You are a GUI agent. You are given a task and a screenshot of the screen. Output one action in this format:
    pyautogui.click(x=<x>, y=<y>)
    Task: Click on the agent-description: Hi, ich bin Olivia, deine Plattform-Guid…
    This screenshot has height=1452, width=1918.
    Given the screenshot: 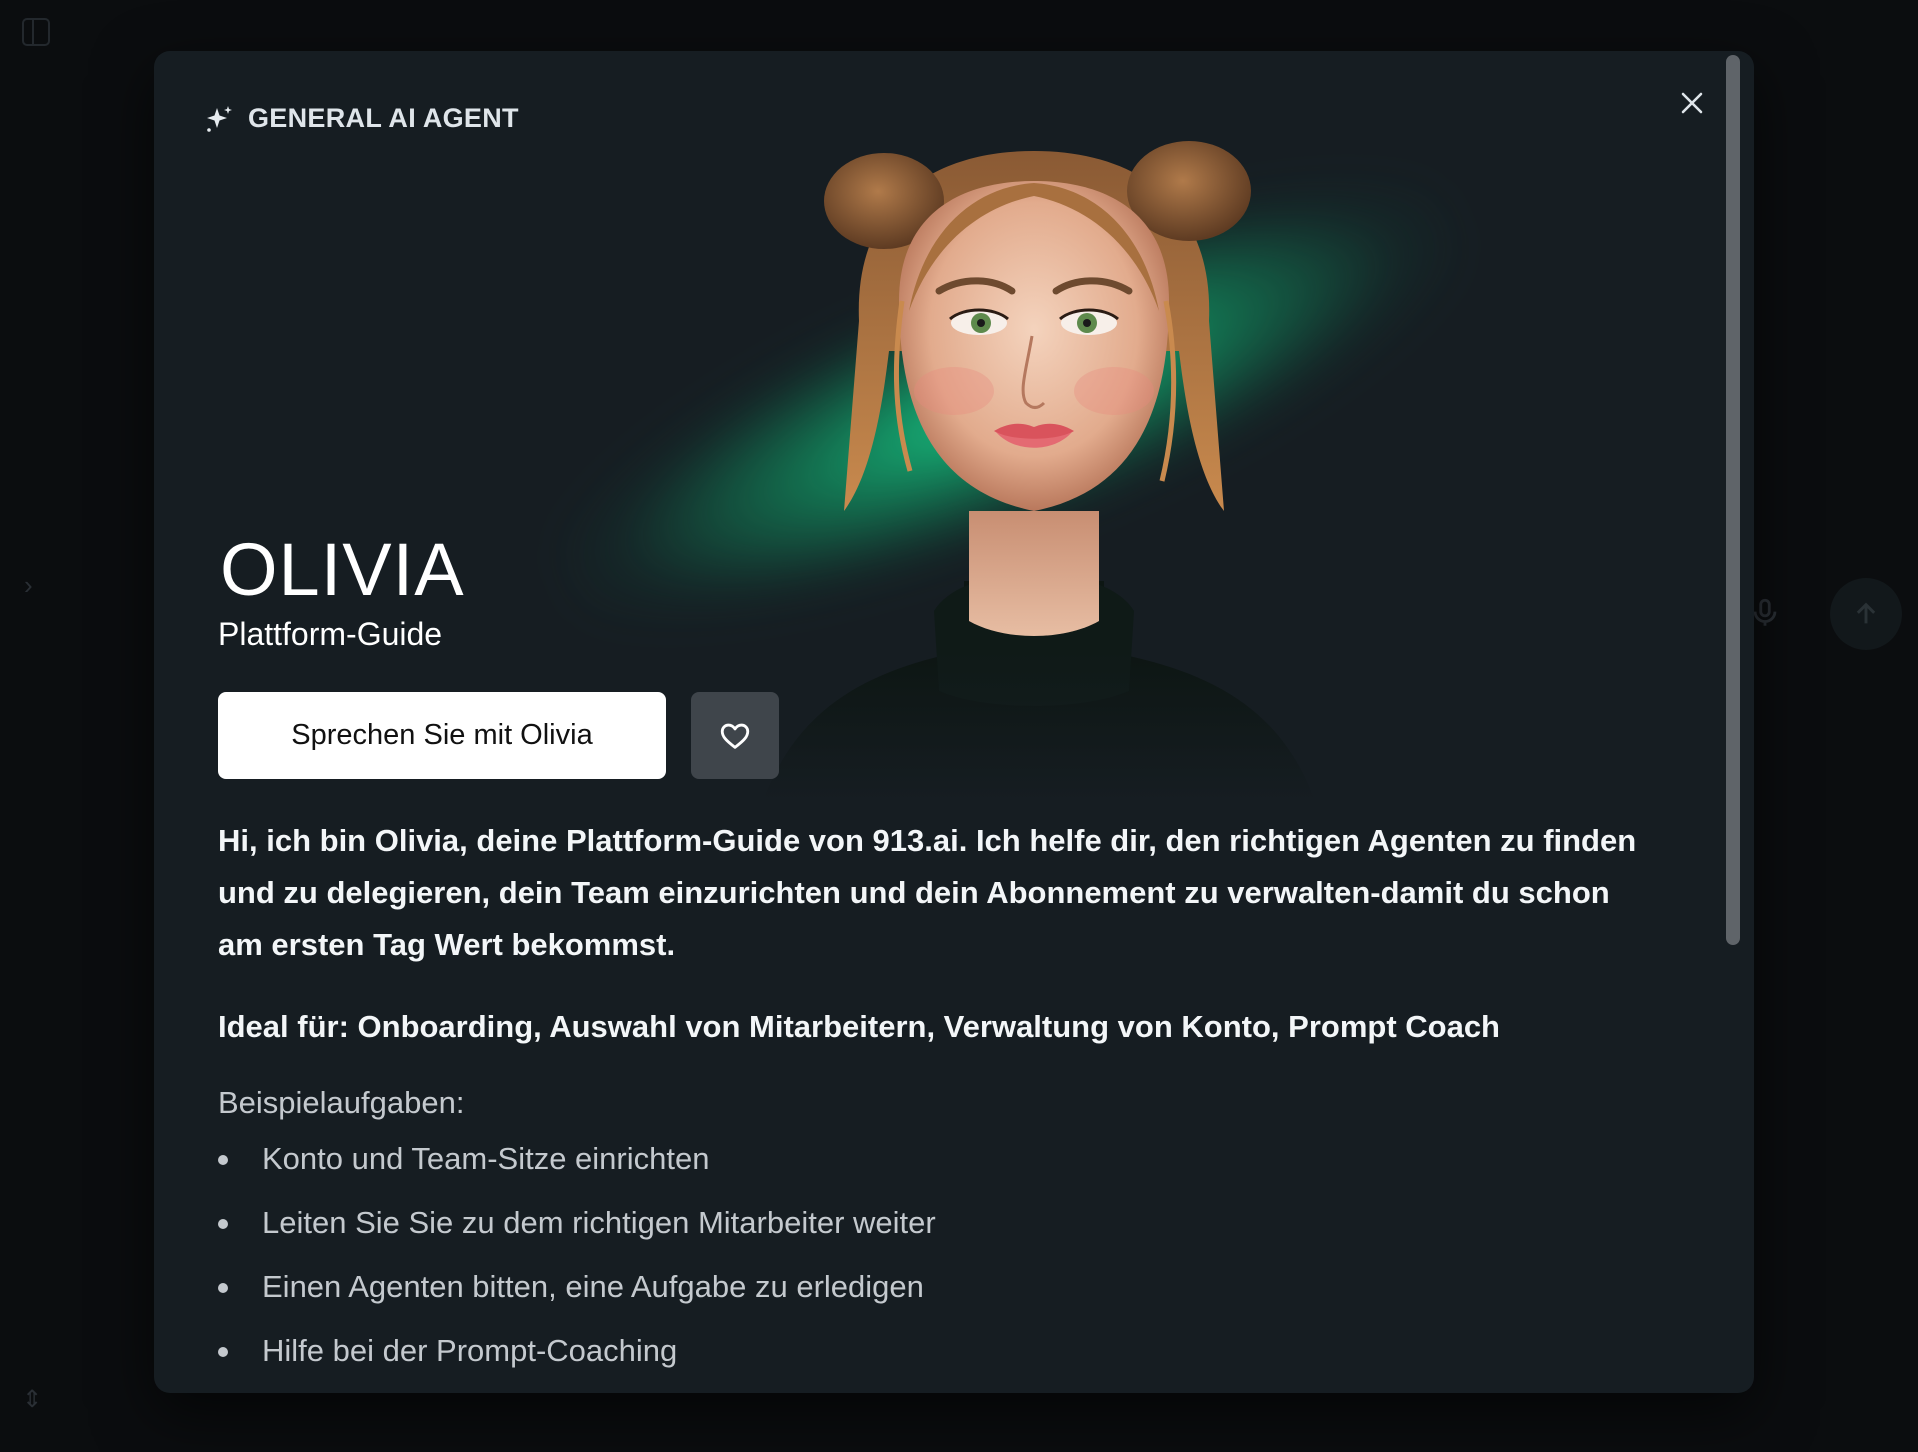 What is the action you would take?
    pyautogui.click(x=927, y=892)
    